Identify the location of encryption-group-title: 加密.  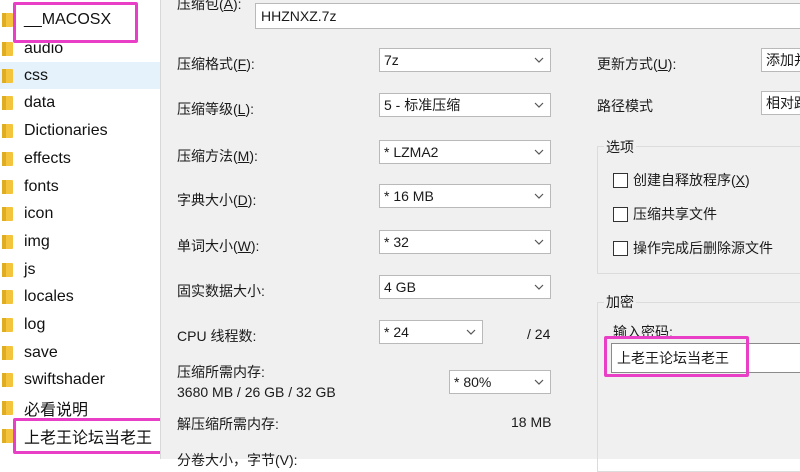
(620, 302).